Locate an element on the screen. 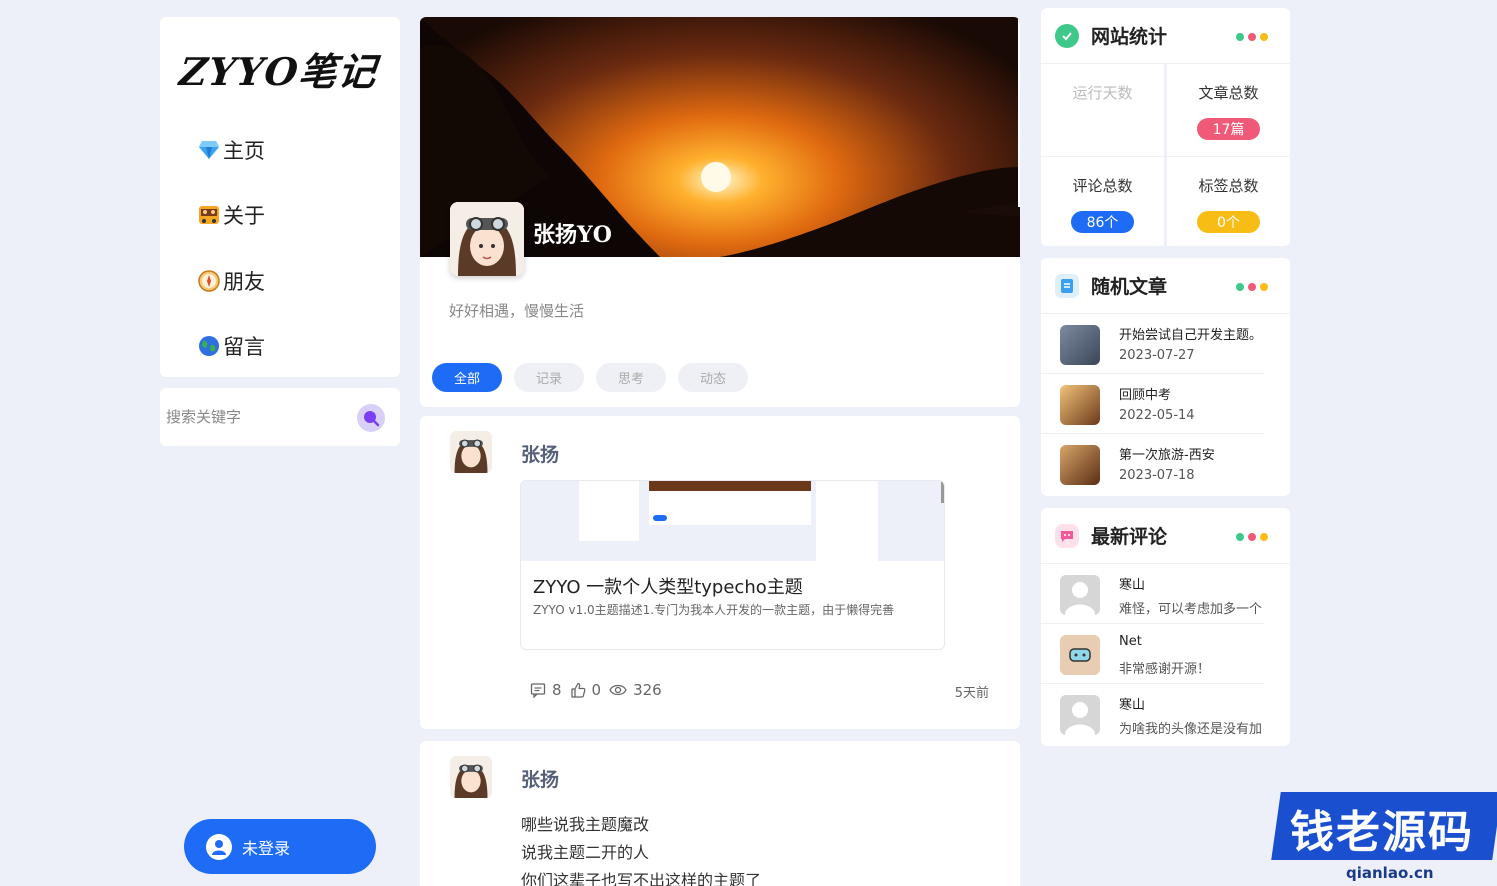 This screenshot has height=886, width=1497. widget-header: 最新评论 is located at coordinates (1165, 536).